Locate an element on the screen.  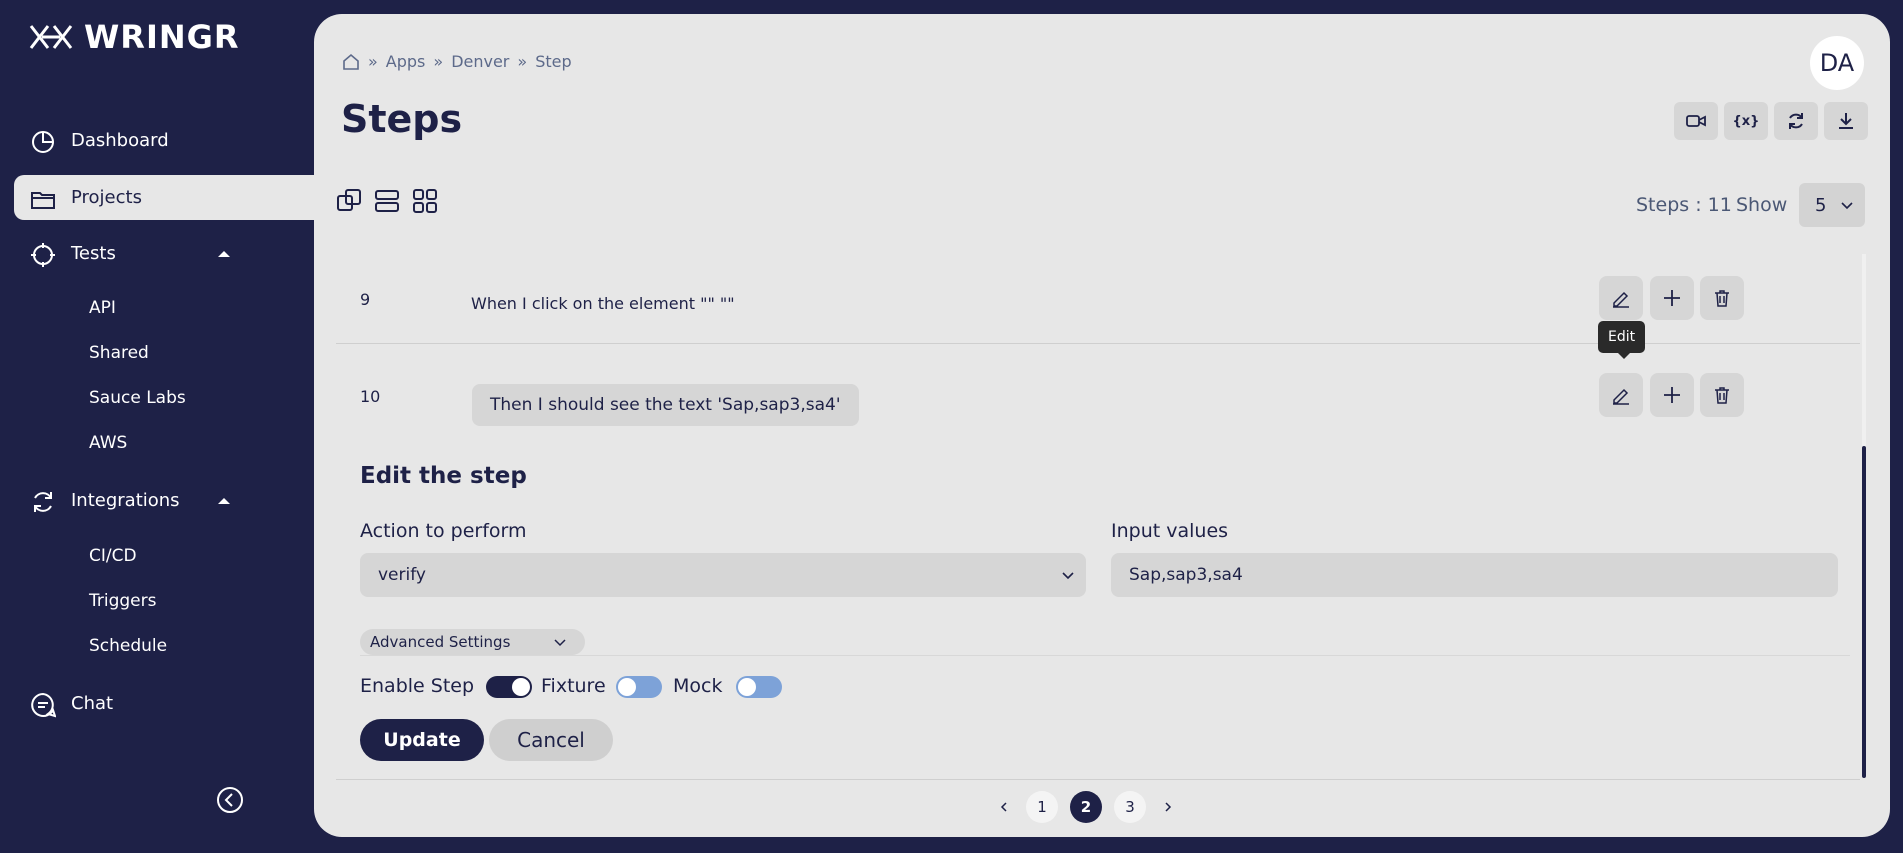
advanced-settings-toggle: Advanced Settings is located at coordinates (472, 642).